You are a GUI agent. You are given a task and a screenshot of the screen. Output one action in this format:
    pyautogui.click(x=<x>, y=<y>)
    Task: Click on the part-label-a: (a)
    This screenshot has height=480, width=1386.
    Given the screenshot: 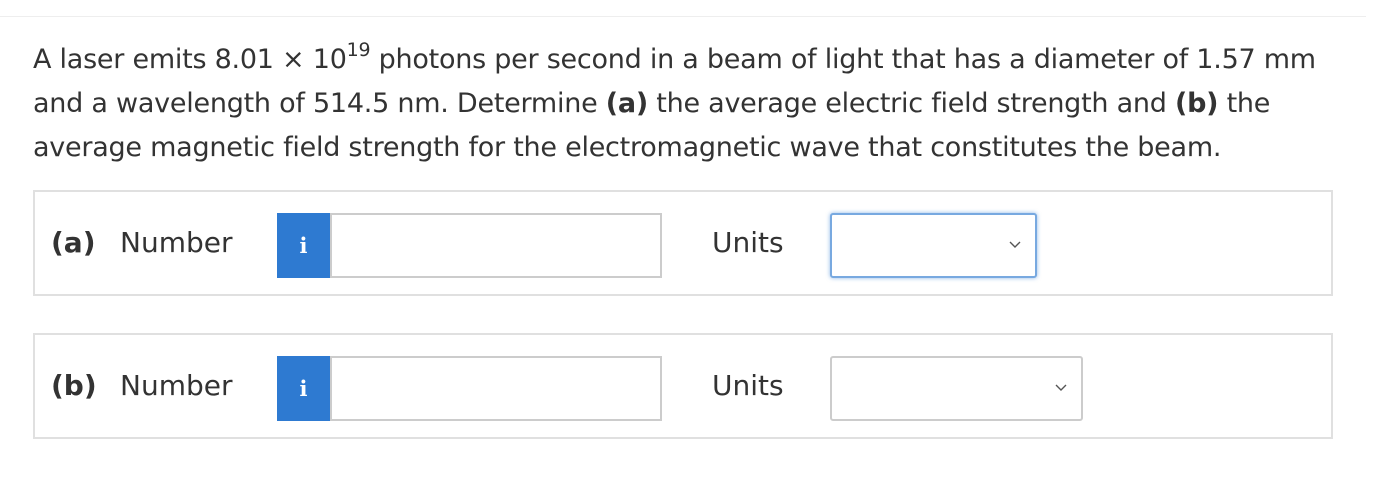 What is the action you would take?
    pyautogui.click(x=73, y=242)
    